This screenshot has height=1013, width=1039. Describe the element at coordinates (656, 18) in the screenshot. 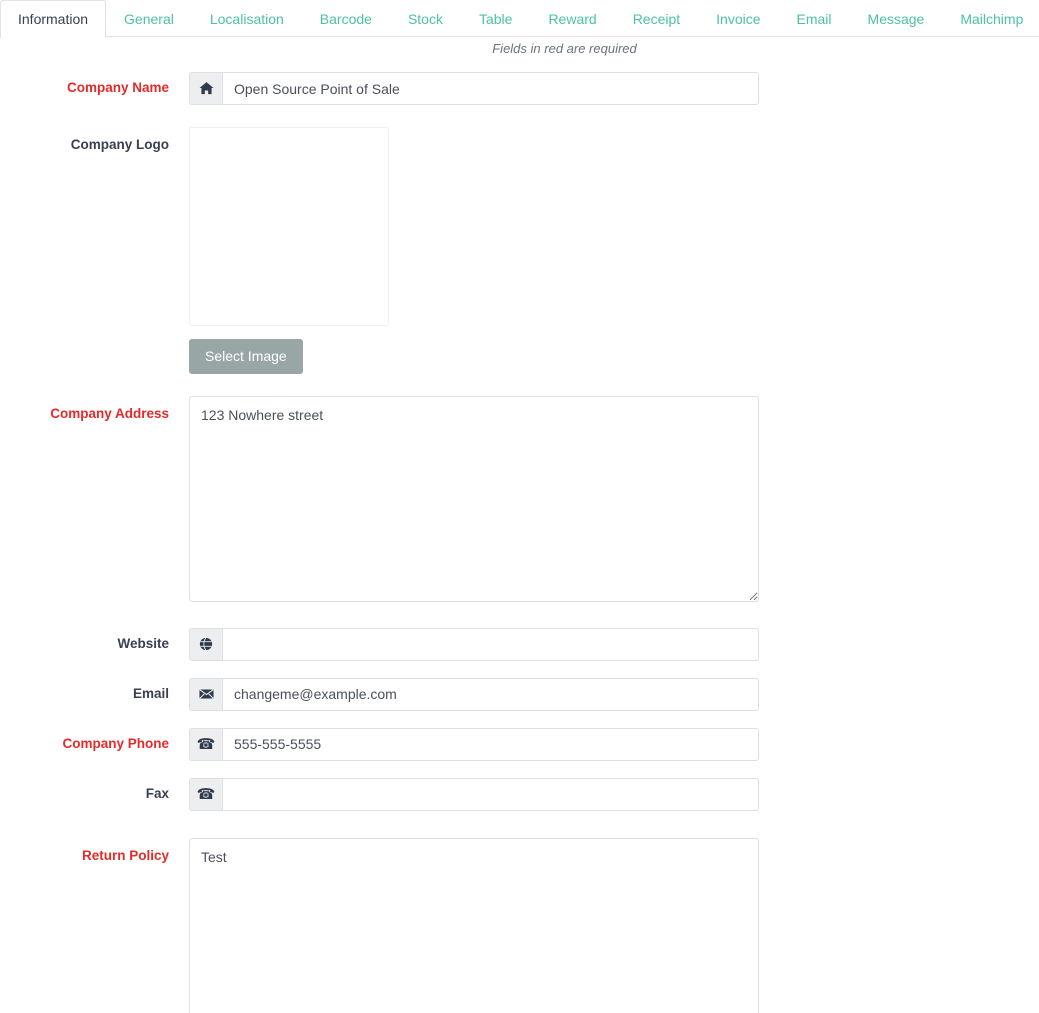

I see `tab-receipt: Receipt` at that location.